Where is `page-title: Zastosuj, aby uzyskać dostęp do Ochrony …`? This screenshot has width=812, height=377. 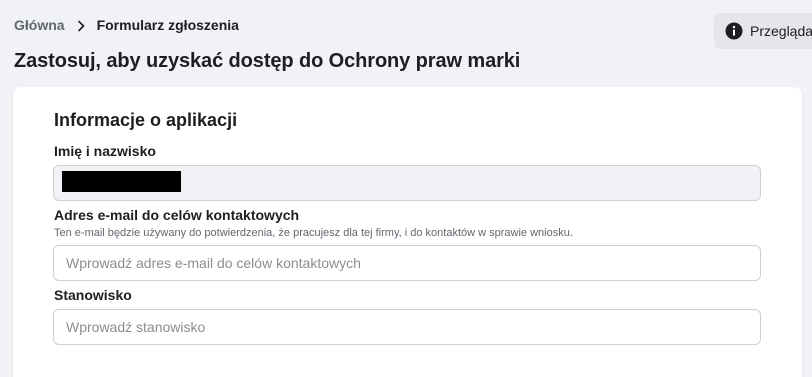
page-title: Zastosuj, aby uzyskać dostęp do Ochrony … is located at coordinates (267, 61).